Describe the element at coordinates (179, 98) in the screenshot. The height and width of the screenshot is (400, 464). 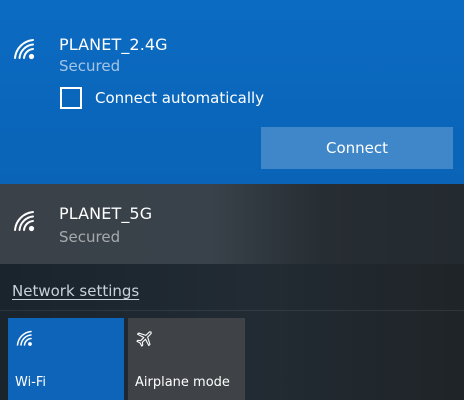
I see `connect-automatically-label: Connect automatically` at that location.